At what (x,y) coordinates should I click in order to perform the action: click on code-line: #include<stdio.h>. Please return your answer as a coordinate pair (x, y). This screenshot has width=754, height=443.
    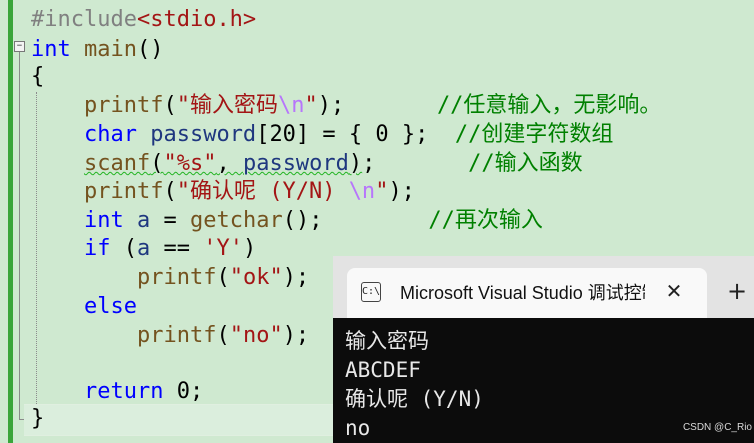
    Looking at the image, I should click on (143, 20).